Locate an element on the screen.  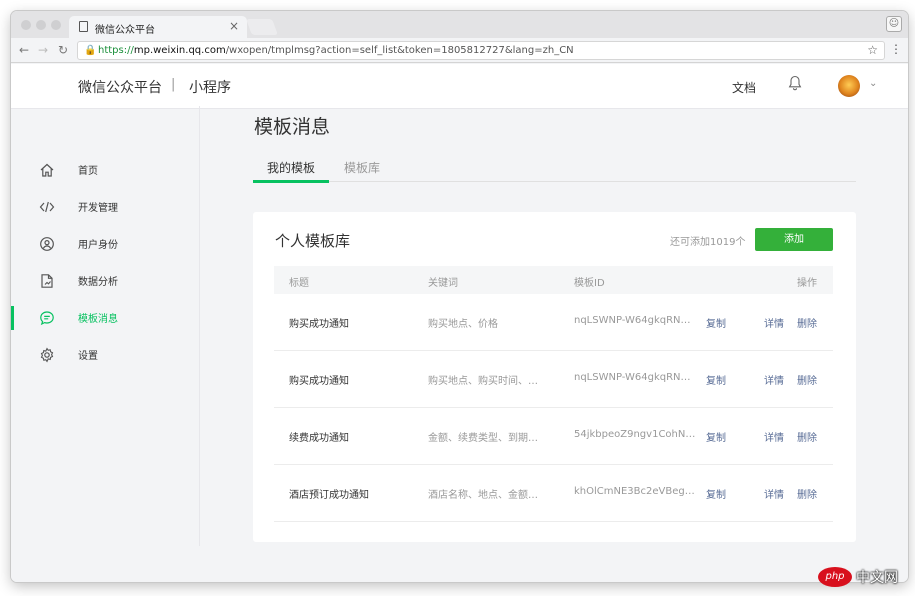
sidebar-item-settings: 设置 is located at coordinates (105, 355).